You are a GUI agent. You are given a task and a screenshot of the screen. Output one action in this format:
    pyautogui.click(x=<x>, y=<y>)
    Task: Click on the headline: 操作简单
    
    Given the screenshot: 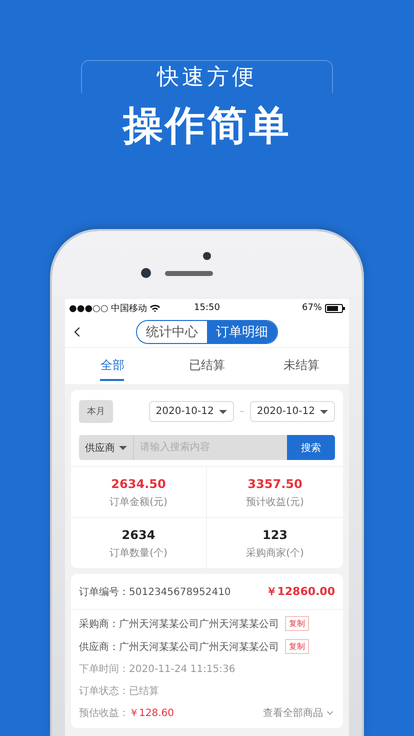 What is the action you would take?
    pyautogui.click(x=207, y=126)
    